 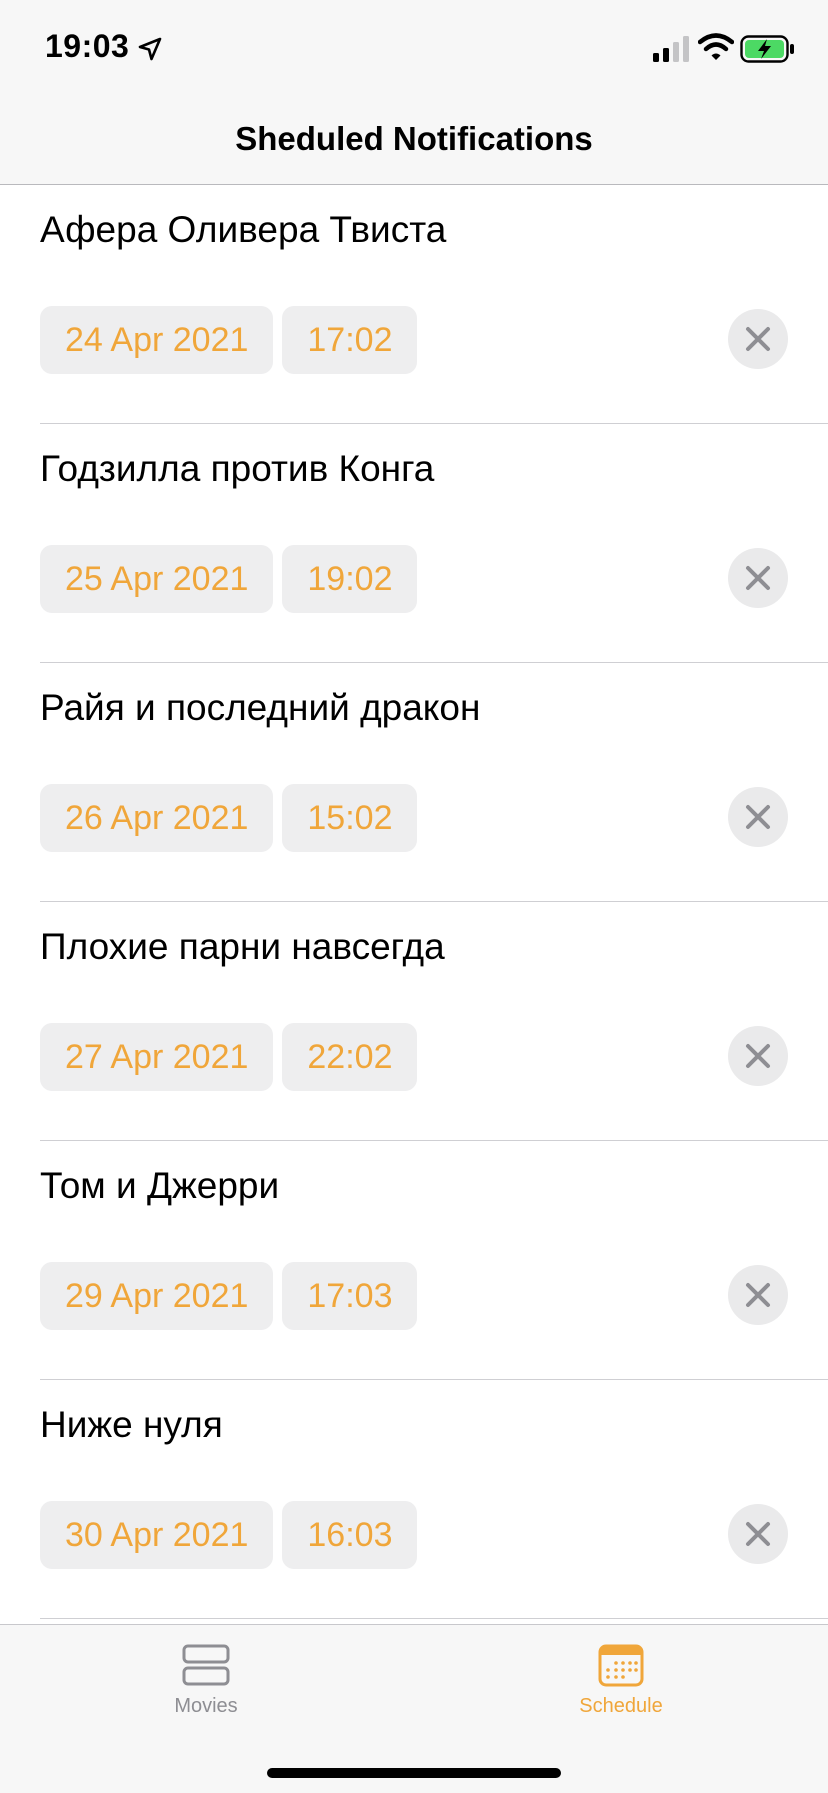 I want to click on tab-movies: Movies, so click(x=206, y=1680).